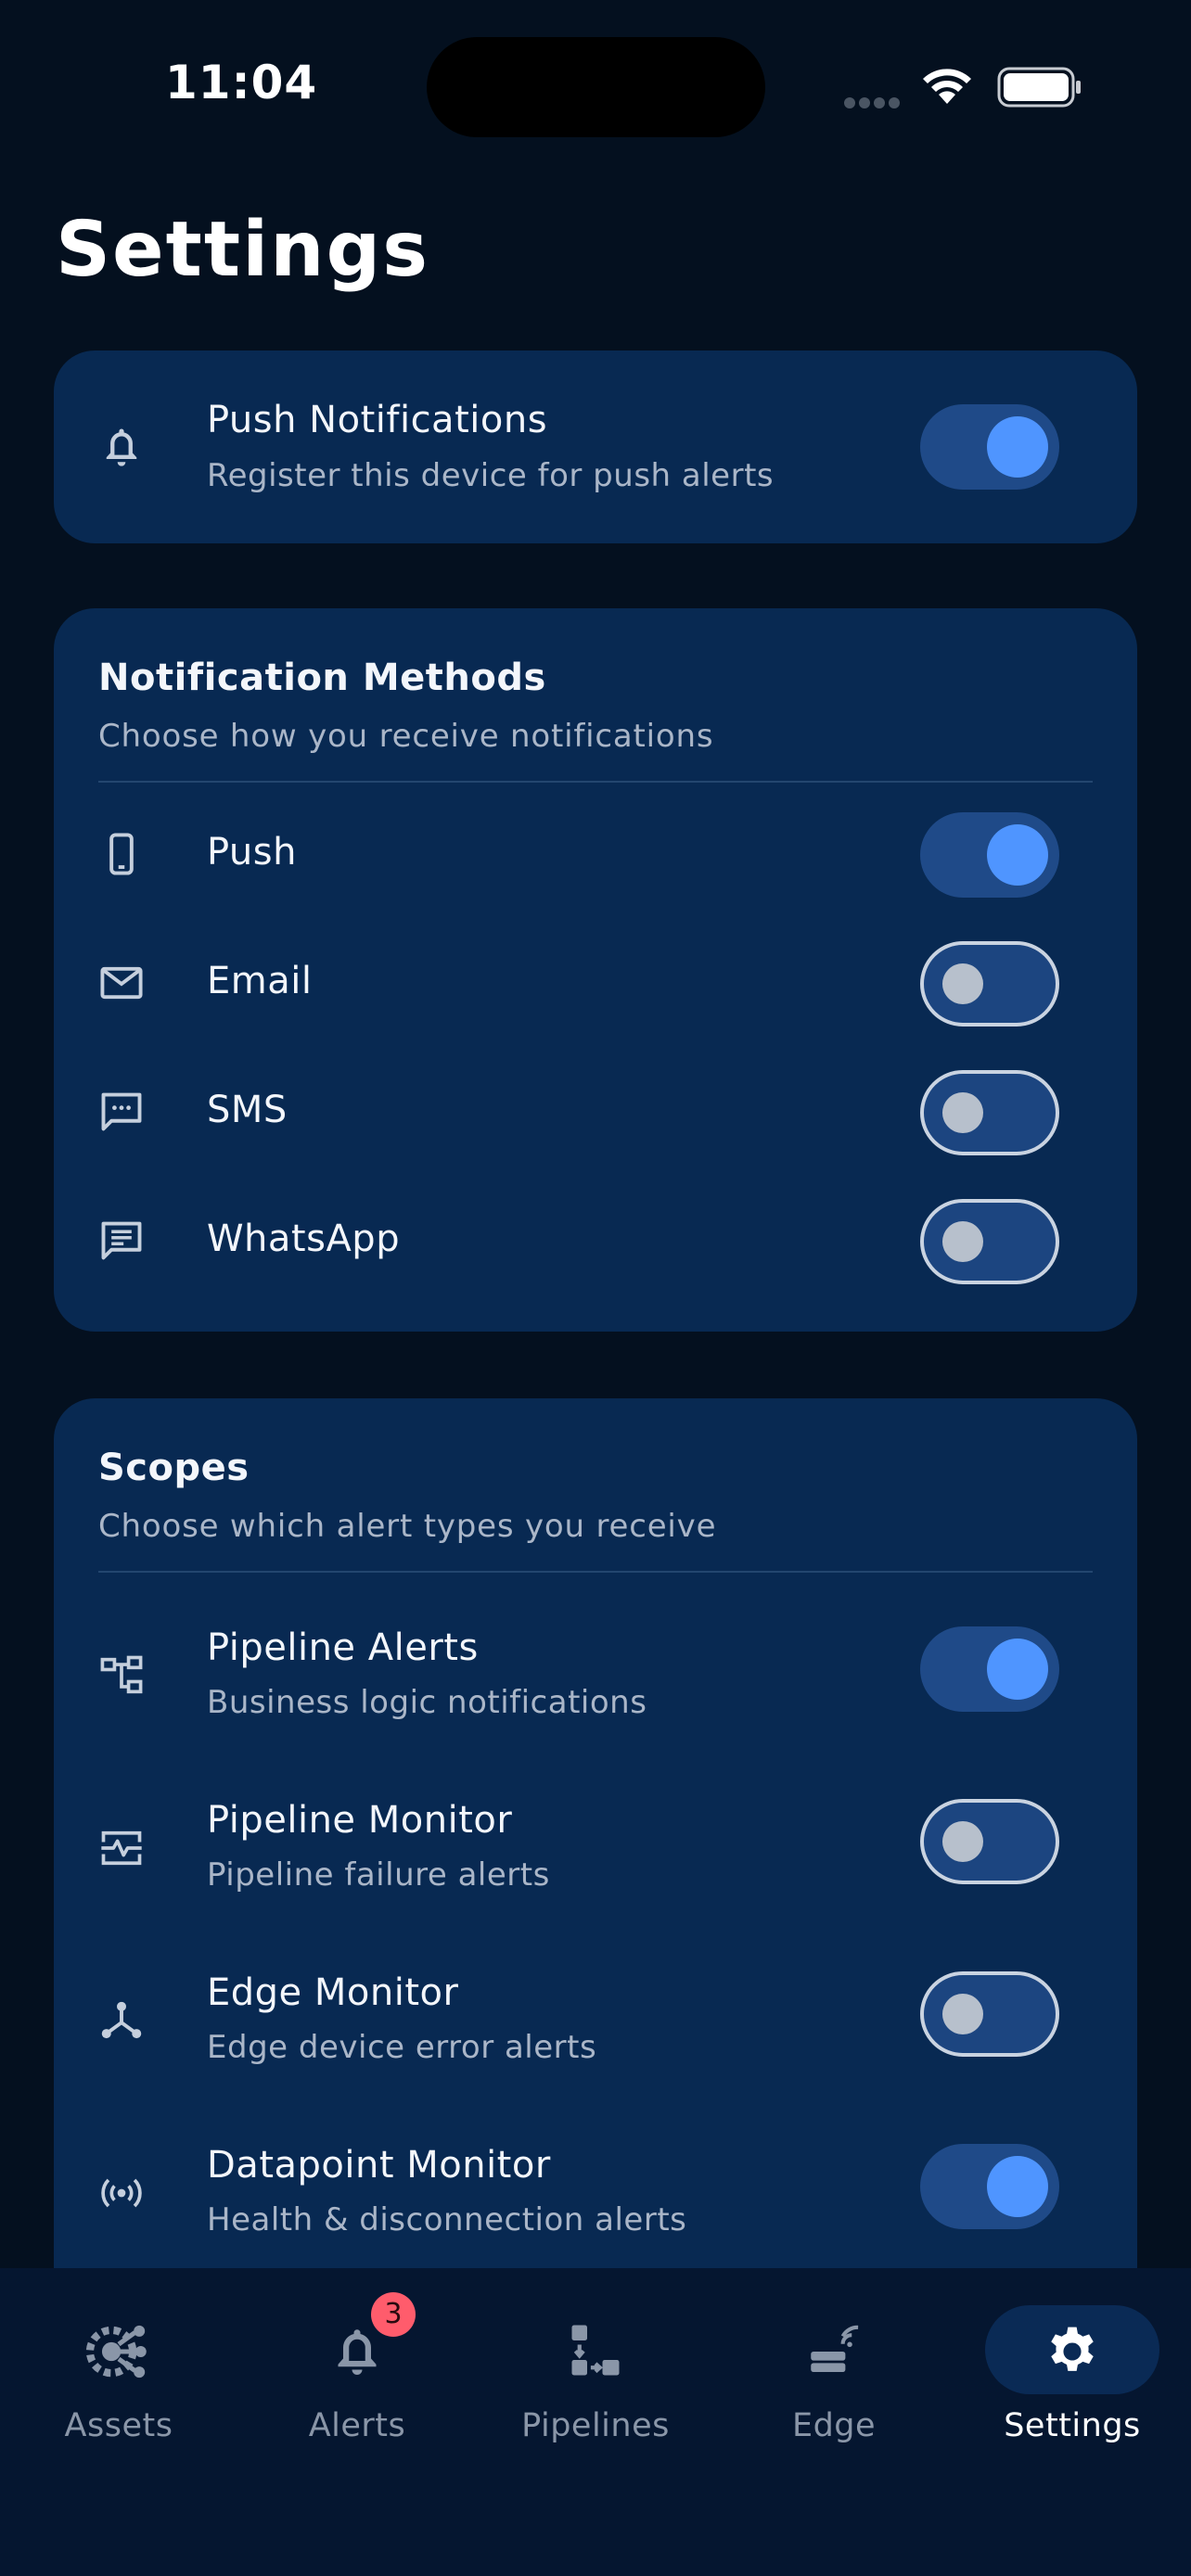 Image resolution: width=1191 pixels, height=2576 pixels. What do you see at coordinates (834, 2352) in the screenshot?
I see `edge-device-icon` at bounding box center [834, 2352].